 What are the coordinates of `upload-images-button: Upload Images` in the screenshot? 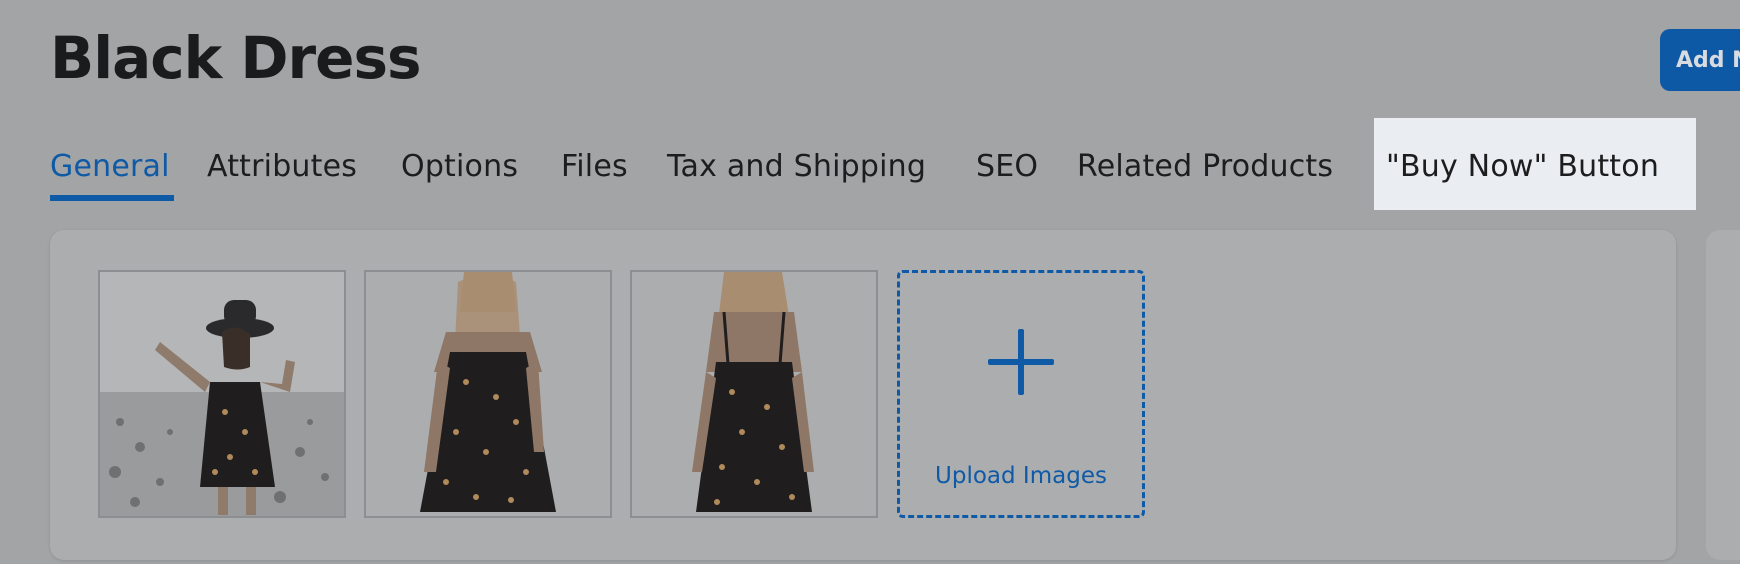 It's located at (1021, 394).